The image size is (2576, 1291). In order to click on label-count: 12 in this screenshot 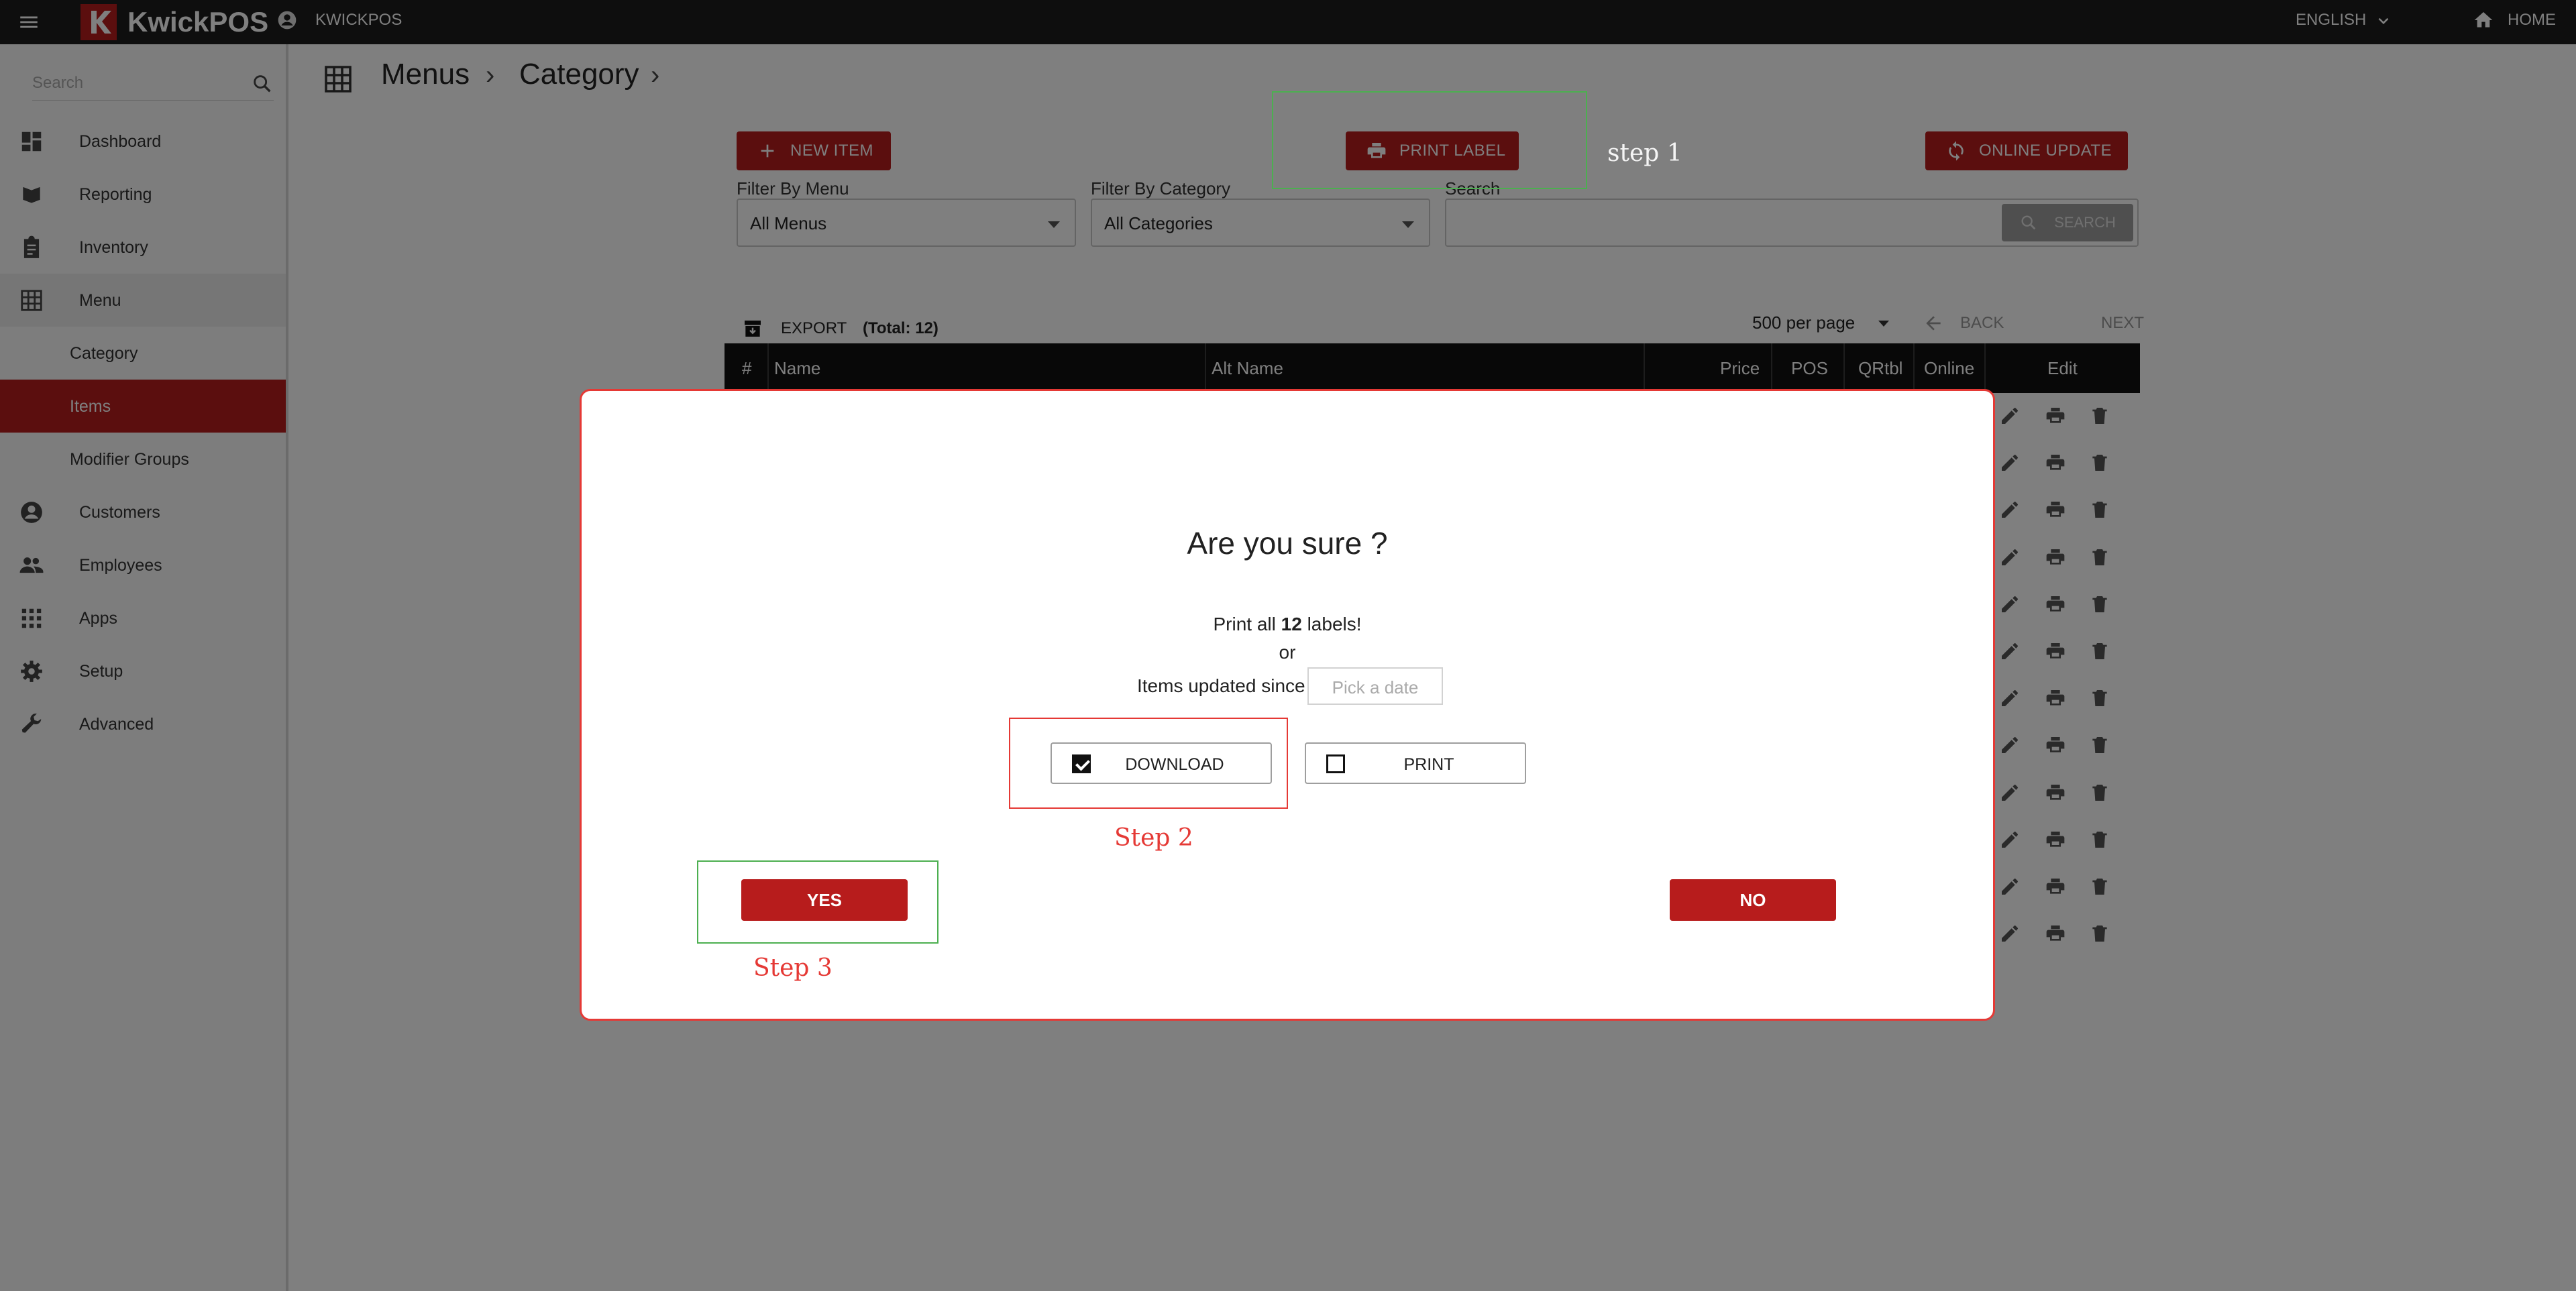, I will do `click(1291, 624)`.